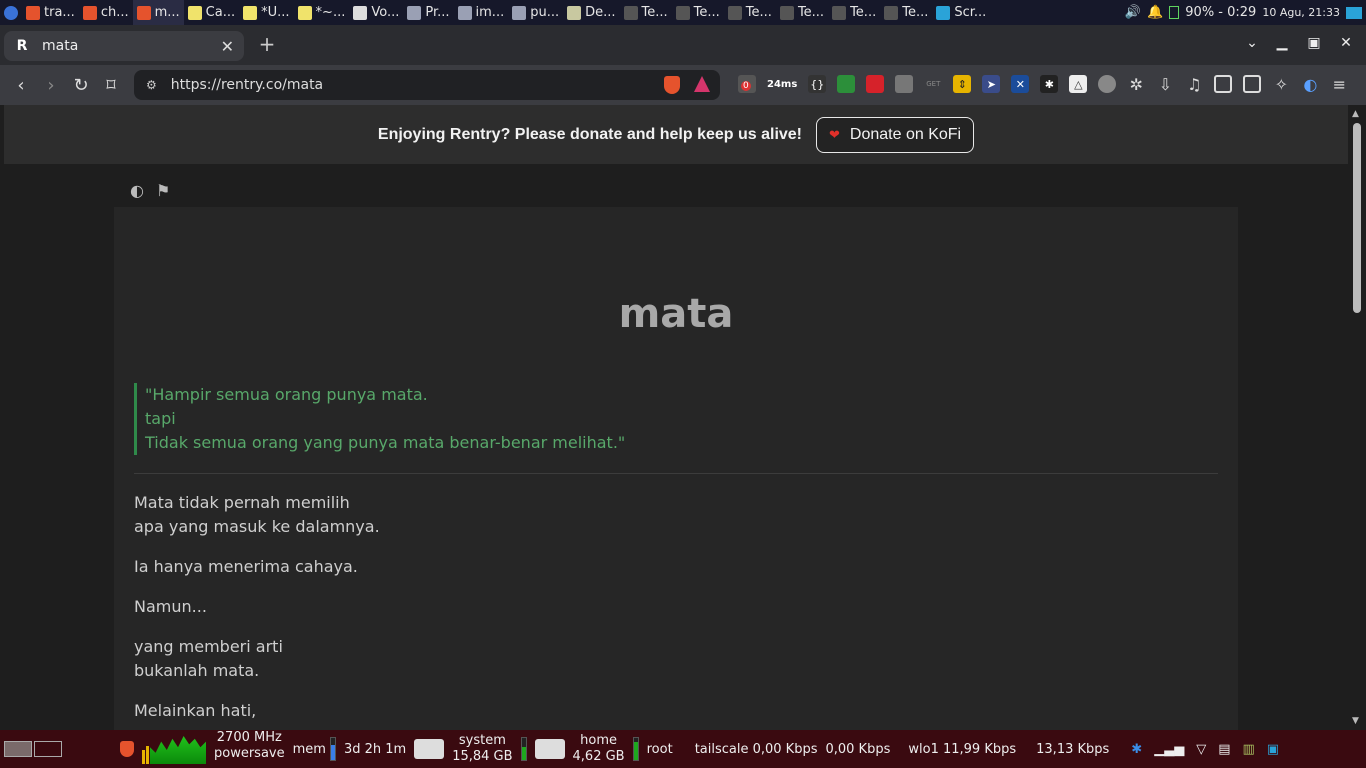  I want to click on minimize-button: ▁, so click(1282, 43).